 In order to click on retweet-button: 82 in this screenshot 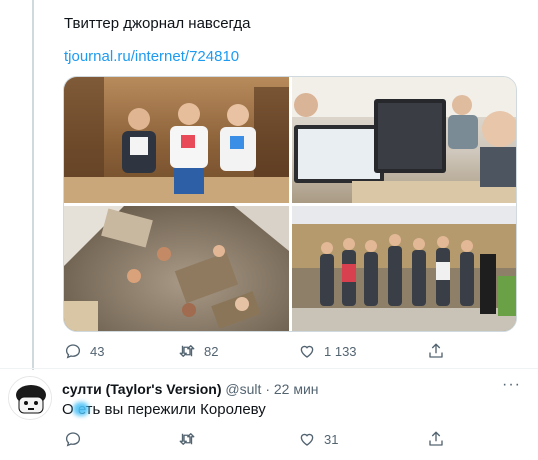, I will do `click(198, 351)`.